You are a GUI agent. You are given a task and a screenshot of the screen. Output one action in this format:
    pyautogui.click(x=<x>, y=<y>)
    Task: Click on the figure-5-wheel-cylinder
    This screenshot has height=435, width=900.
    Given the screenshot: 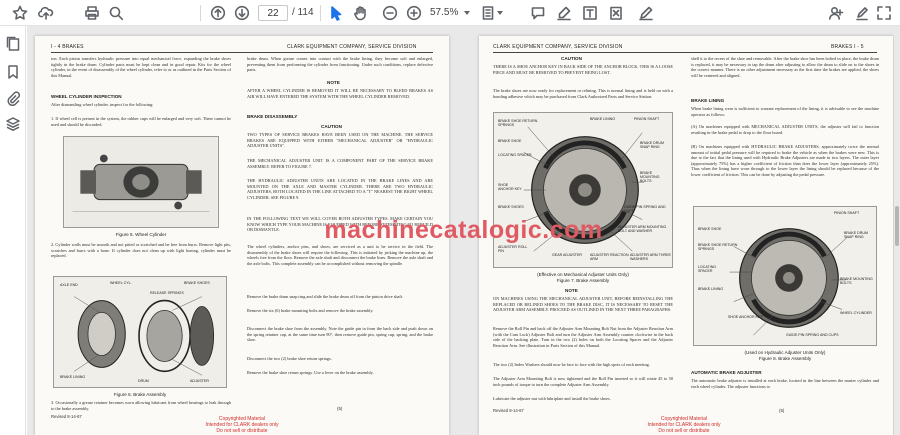 What is the action you would take?
    pyautogui.click(x=141, y=182)
    